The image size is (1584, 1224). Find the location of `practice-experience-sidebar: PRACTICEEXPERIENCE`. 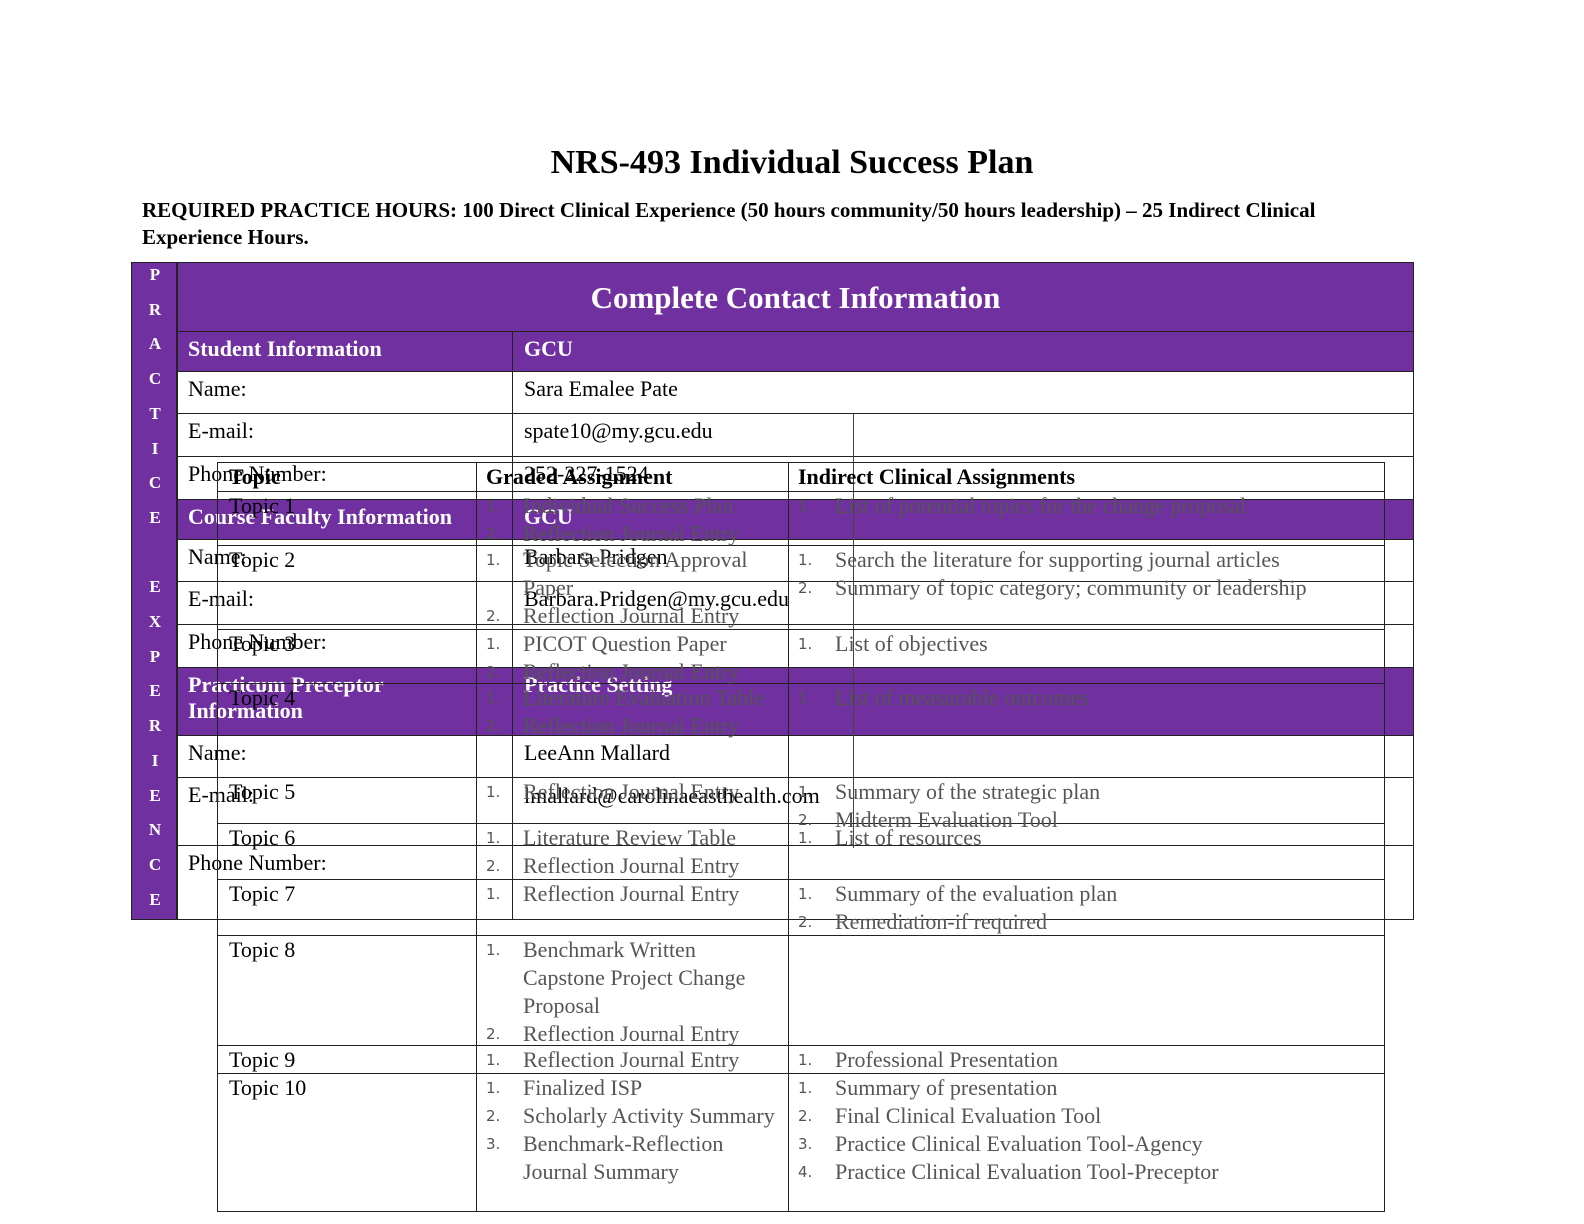

practice-experience-sidebar: PRACTICEEXPERIENCE is located at coordinates (154, 591).